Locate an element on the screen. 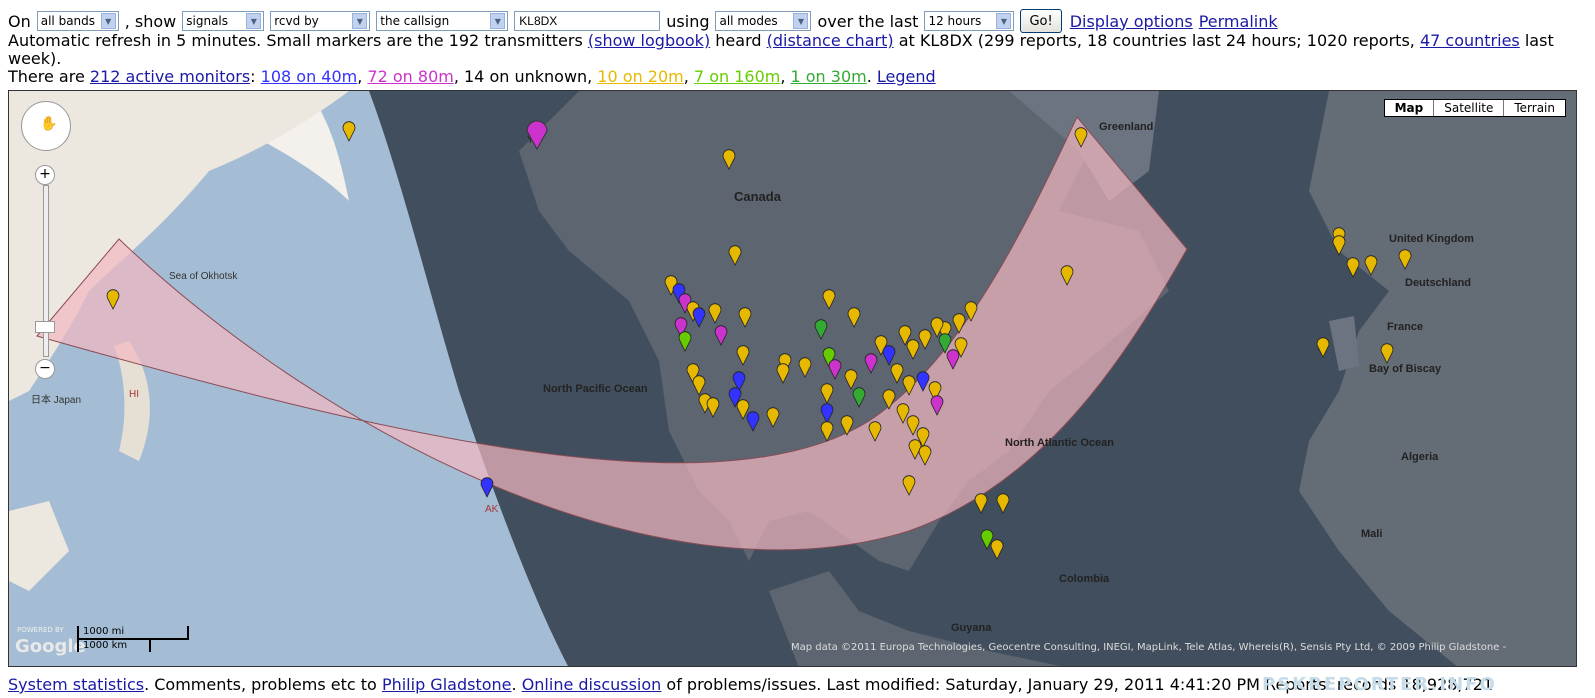 The width and height of the screenshot is (1595, 698). system-statistics-link: System statistics is located at coordinates (76, 684).